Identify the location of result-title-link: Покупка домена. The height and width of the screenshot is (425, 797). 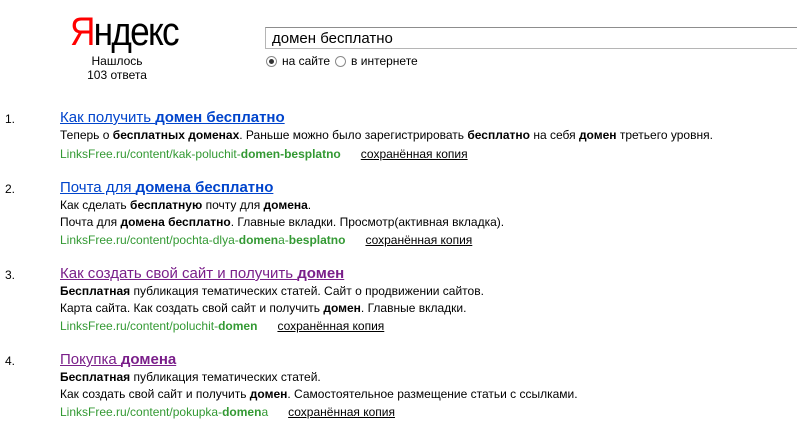
(118, 360).